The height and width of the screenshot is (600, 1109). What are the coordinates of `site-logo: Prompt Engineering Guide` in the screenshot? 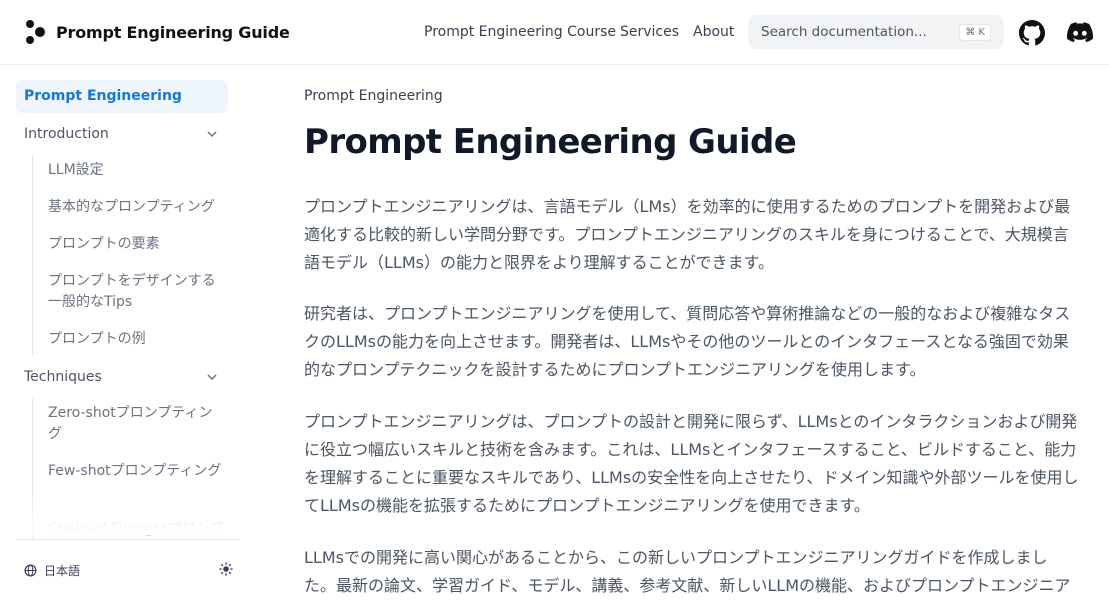 It's located at (157, 32).